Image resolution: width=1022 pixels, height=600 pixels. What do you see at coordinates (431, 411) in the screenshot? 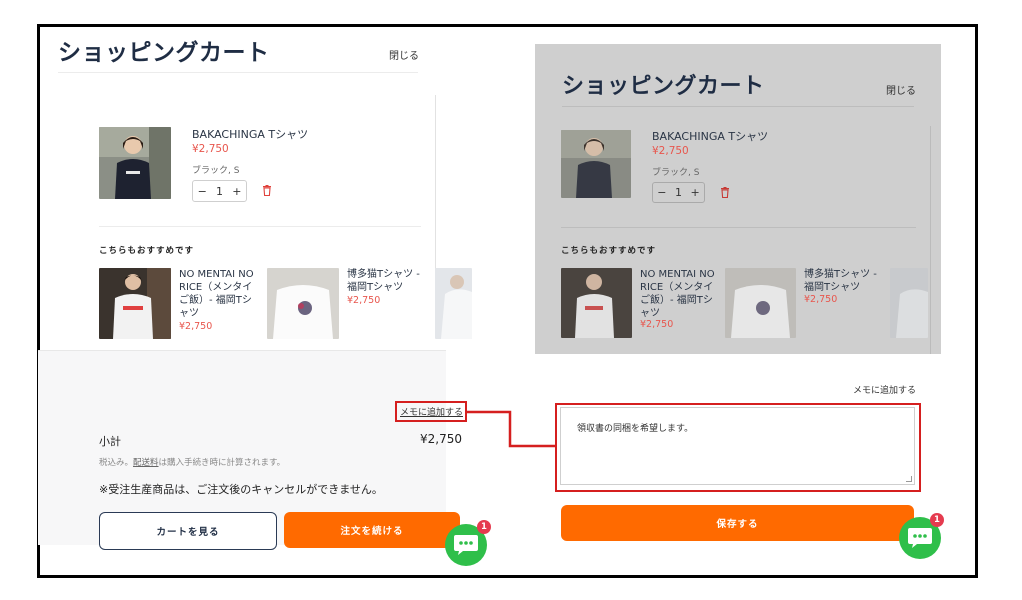
I see `highlight-box-memo-link` at bounding box center [431, 411].